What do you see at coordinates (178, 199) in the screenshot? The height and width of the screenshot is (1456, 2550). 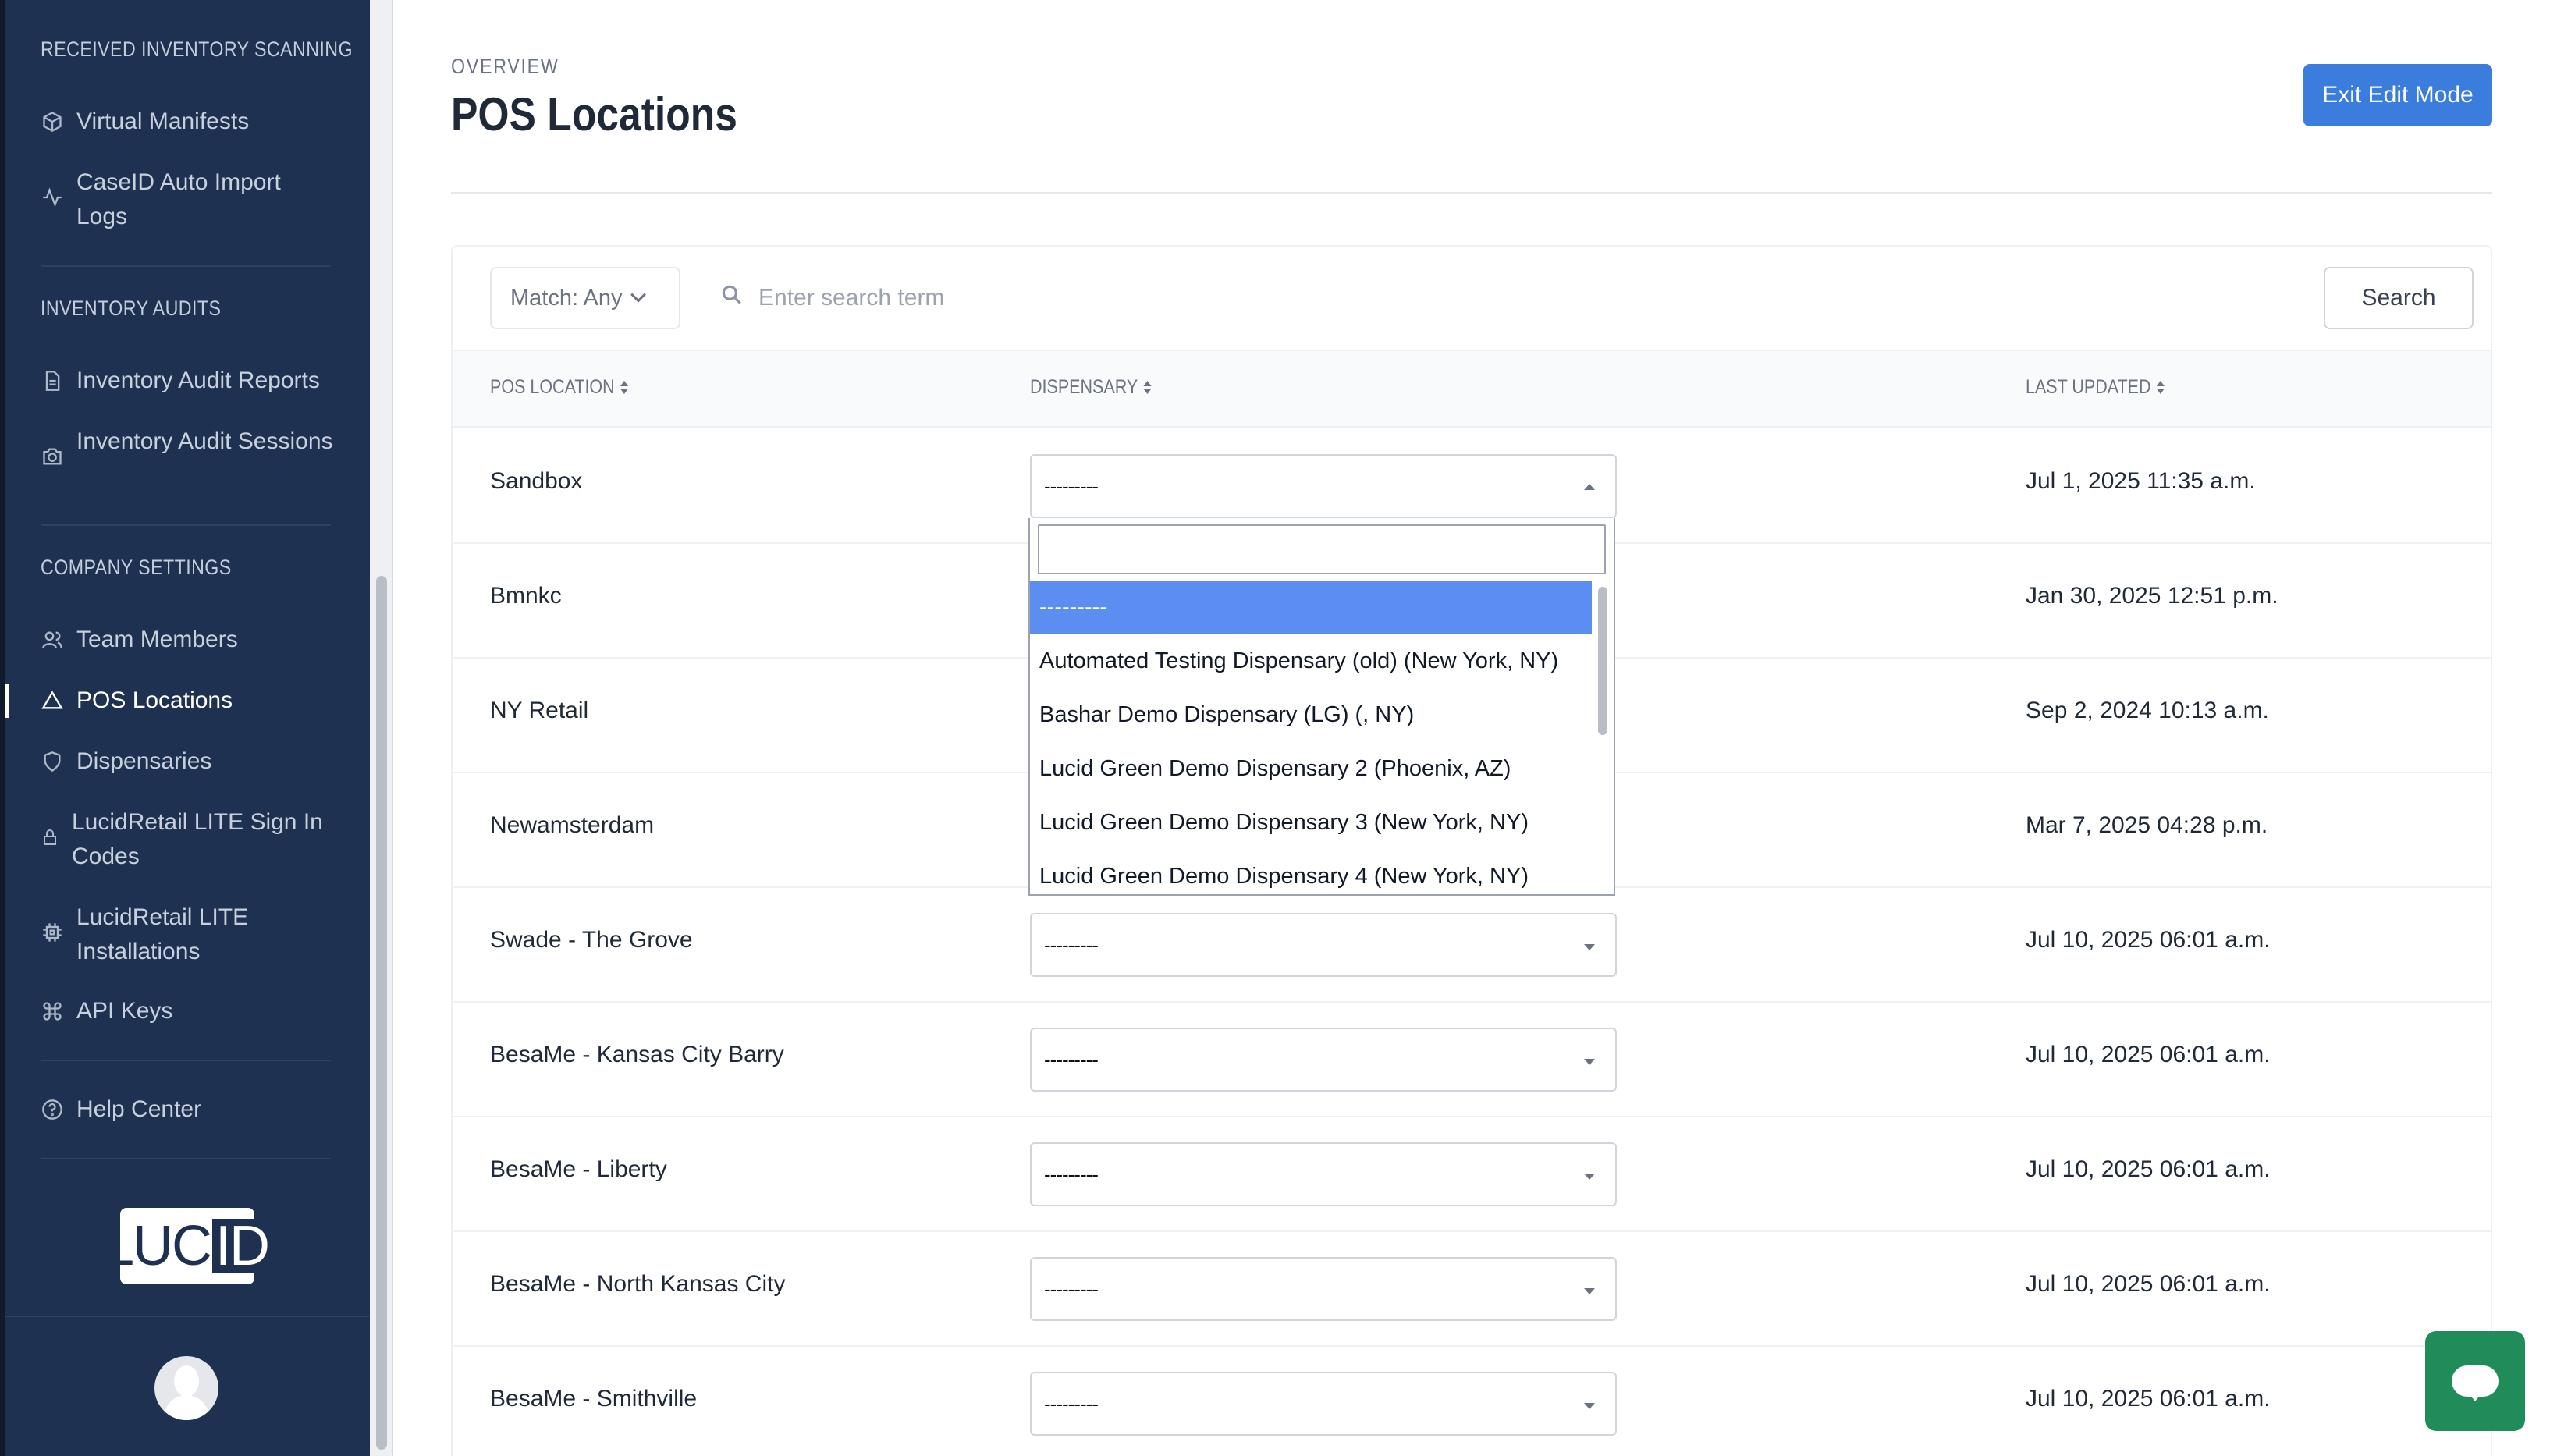 I see `sidebar-item-label: CaseID Auto Import Logs` at bounding box center [178, 199].